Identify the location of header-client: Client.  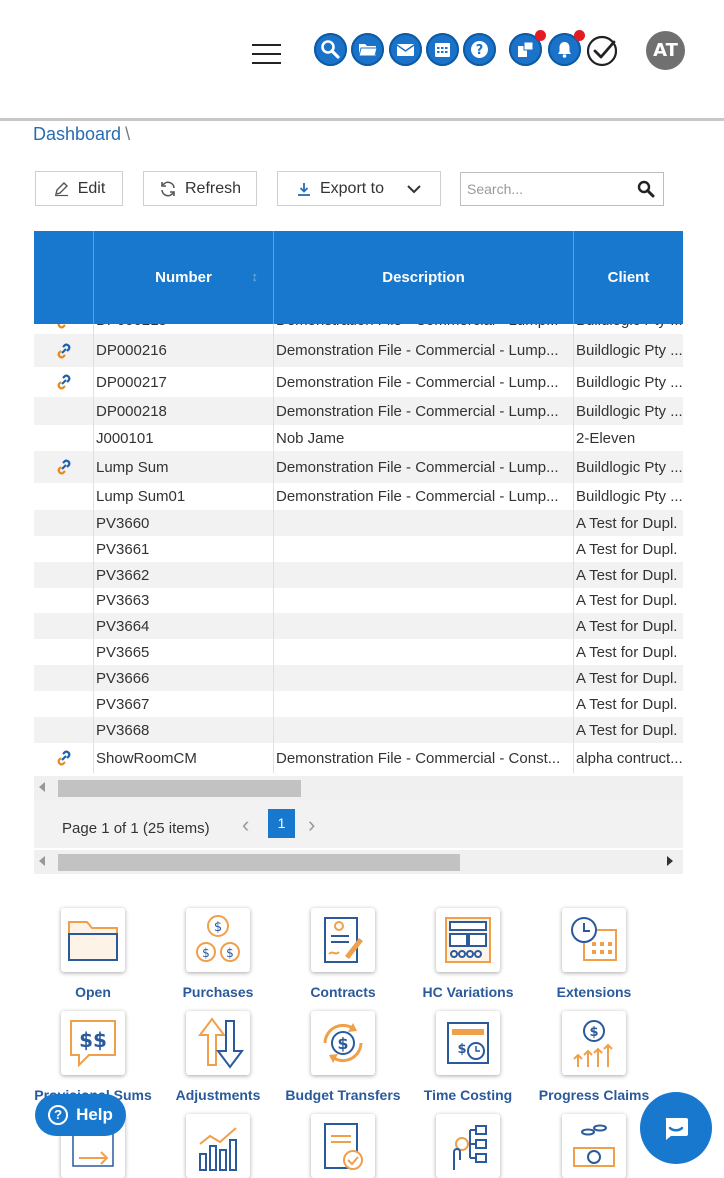
(628, 277).